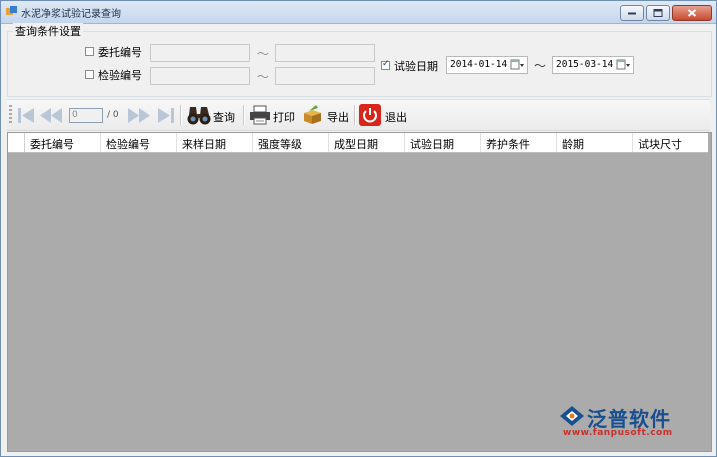 This screenshot has width=717, height=457. What do you see at coordinates (618, 433) in the screenshot?
I see `brand-url: www.fanpusoft.com` at bounding box center [618, 433].